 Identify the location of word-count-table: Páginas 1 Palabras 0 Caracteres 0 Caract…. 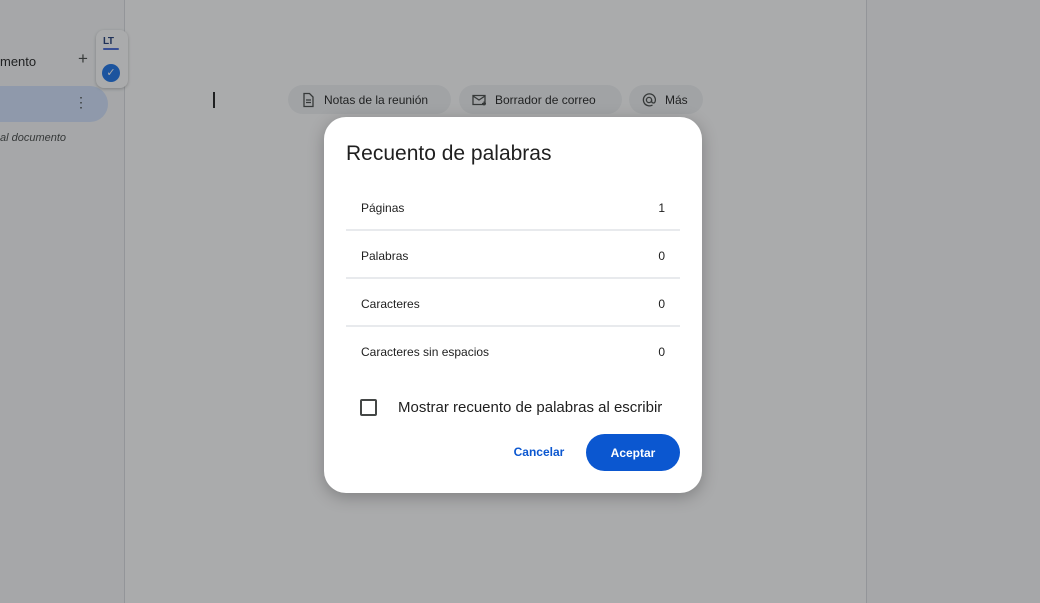
(513, 279).